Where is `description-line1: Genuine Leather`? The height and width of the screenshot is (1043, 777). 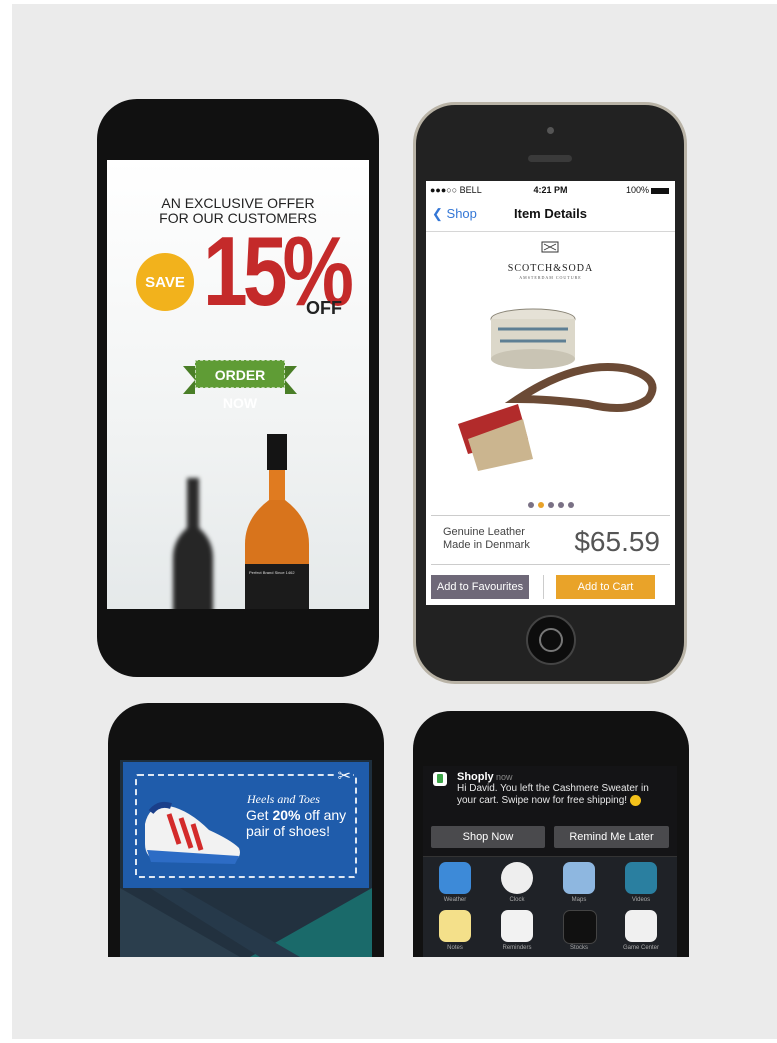
description-line1: Genuine Leather is located at coordinates (484, 532).